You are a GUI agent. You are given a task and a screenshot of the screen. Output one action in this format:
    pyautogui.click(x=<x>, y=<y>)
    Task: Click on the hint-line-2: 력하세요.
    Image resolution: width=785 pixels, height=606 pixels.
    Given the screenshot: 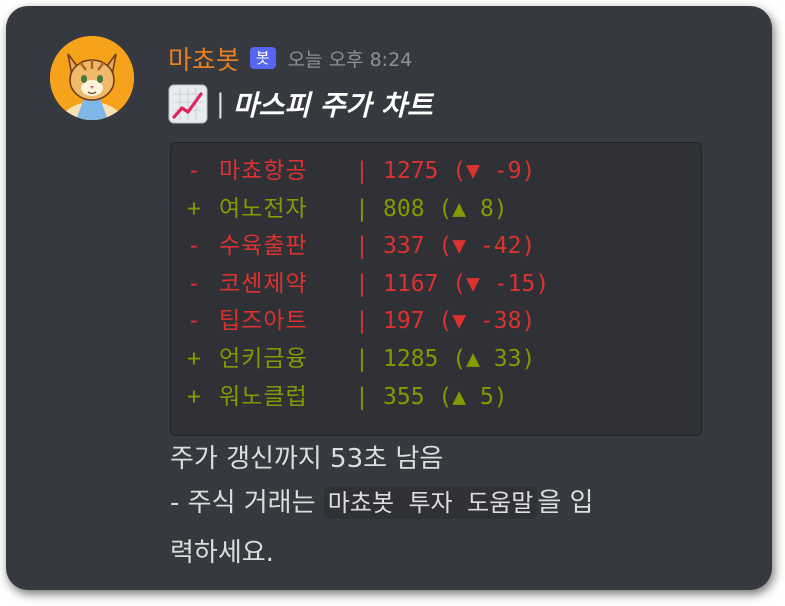 What is the action you would take?
    pyautogui.click(x=222, y=553)
    